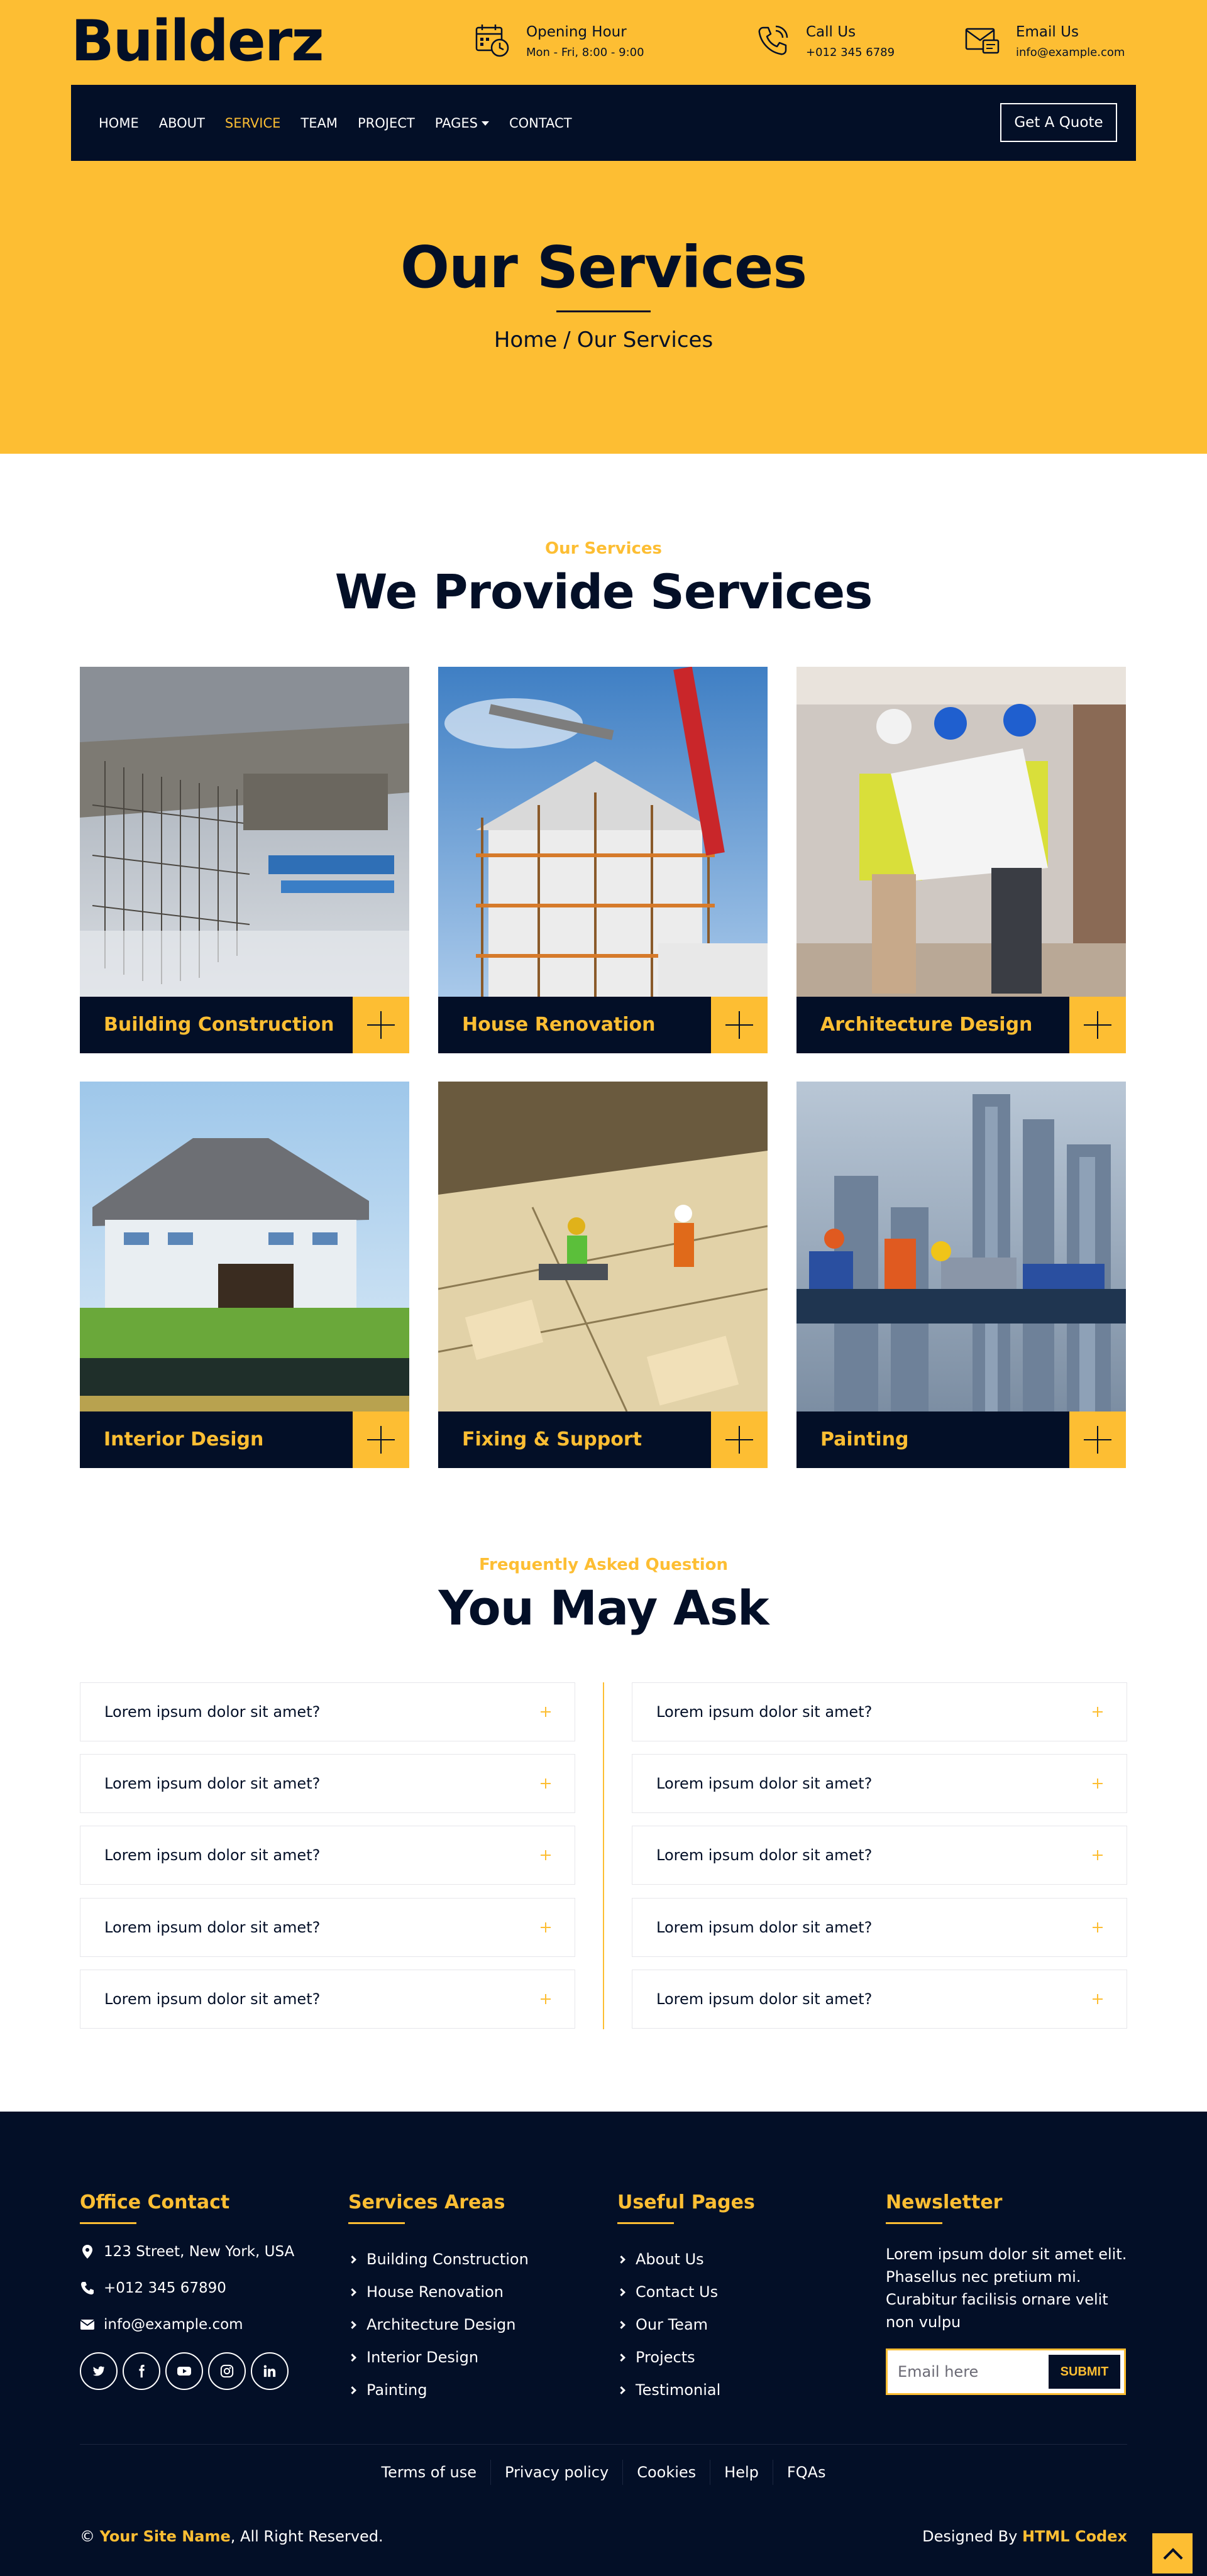 The height and width of the screenshot is (2576, 1207). I want to click on service-name: Interior Design, so click(184, 1439).